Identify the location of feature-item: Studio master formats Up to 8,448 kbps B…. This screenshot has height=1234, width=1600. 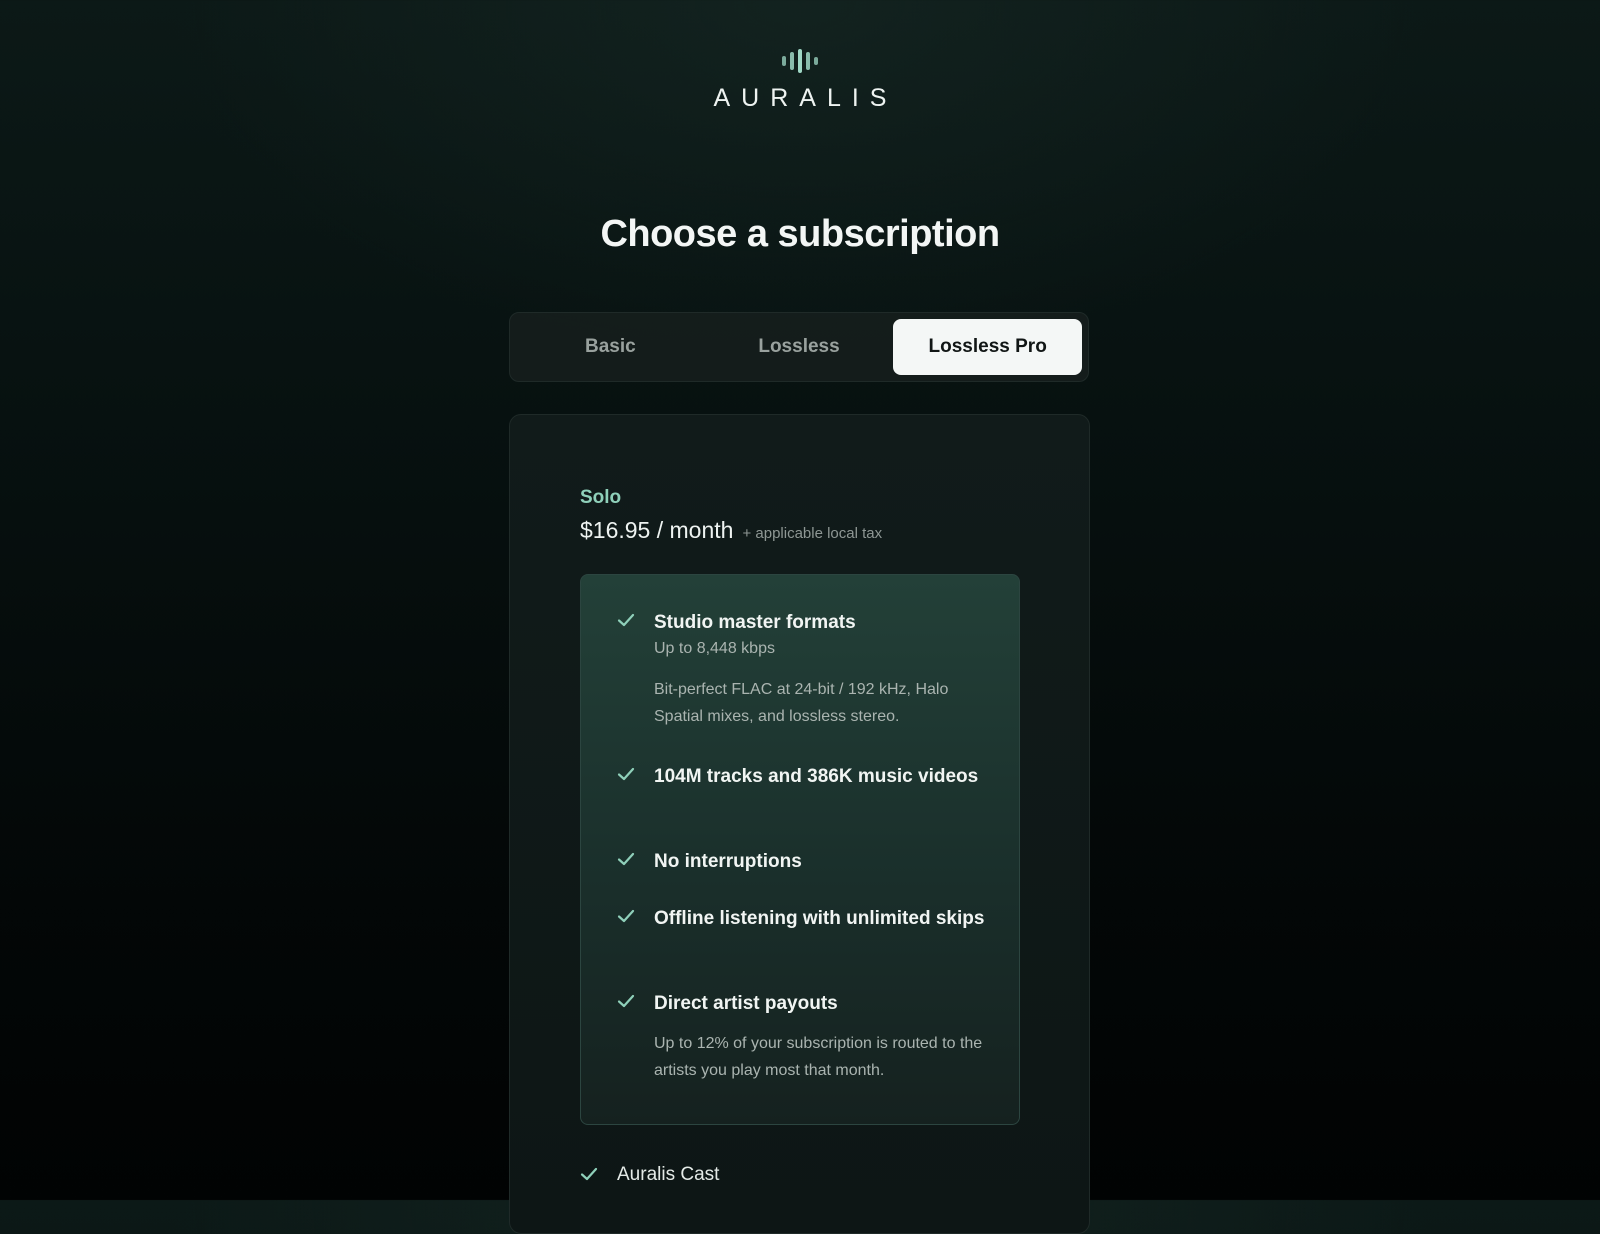
(802, 669).